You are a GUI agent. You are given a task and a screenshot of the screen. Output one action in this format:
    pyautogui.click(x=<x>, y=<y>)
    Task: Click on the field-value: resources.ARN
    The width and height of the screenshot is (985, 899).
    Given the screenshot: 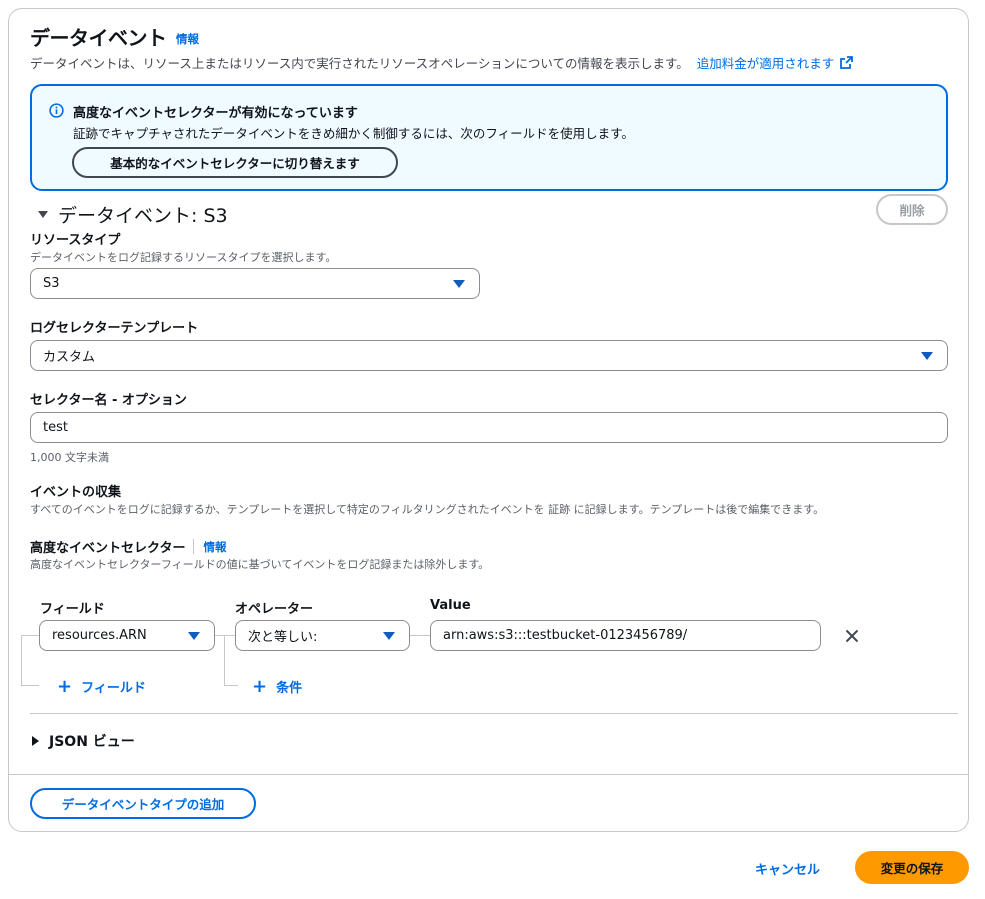 What is the action you would take?
    pyautogui.click(x=99, y=635)
    